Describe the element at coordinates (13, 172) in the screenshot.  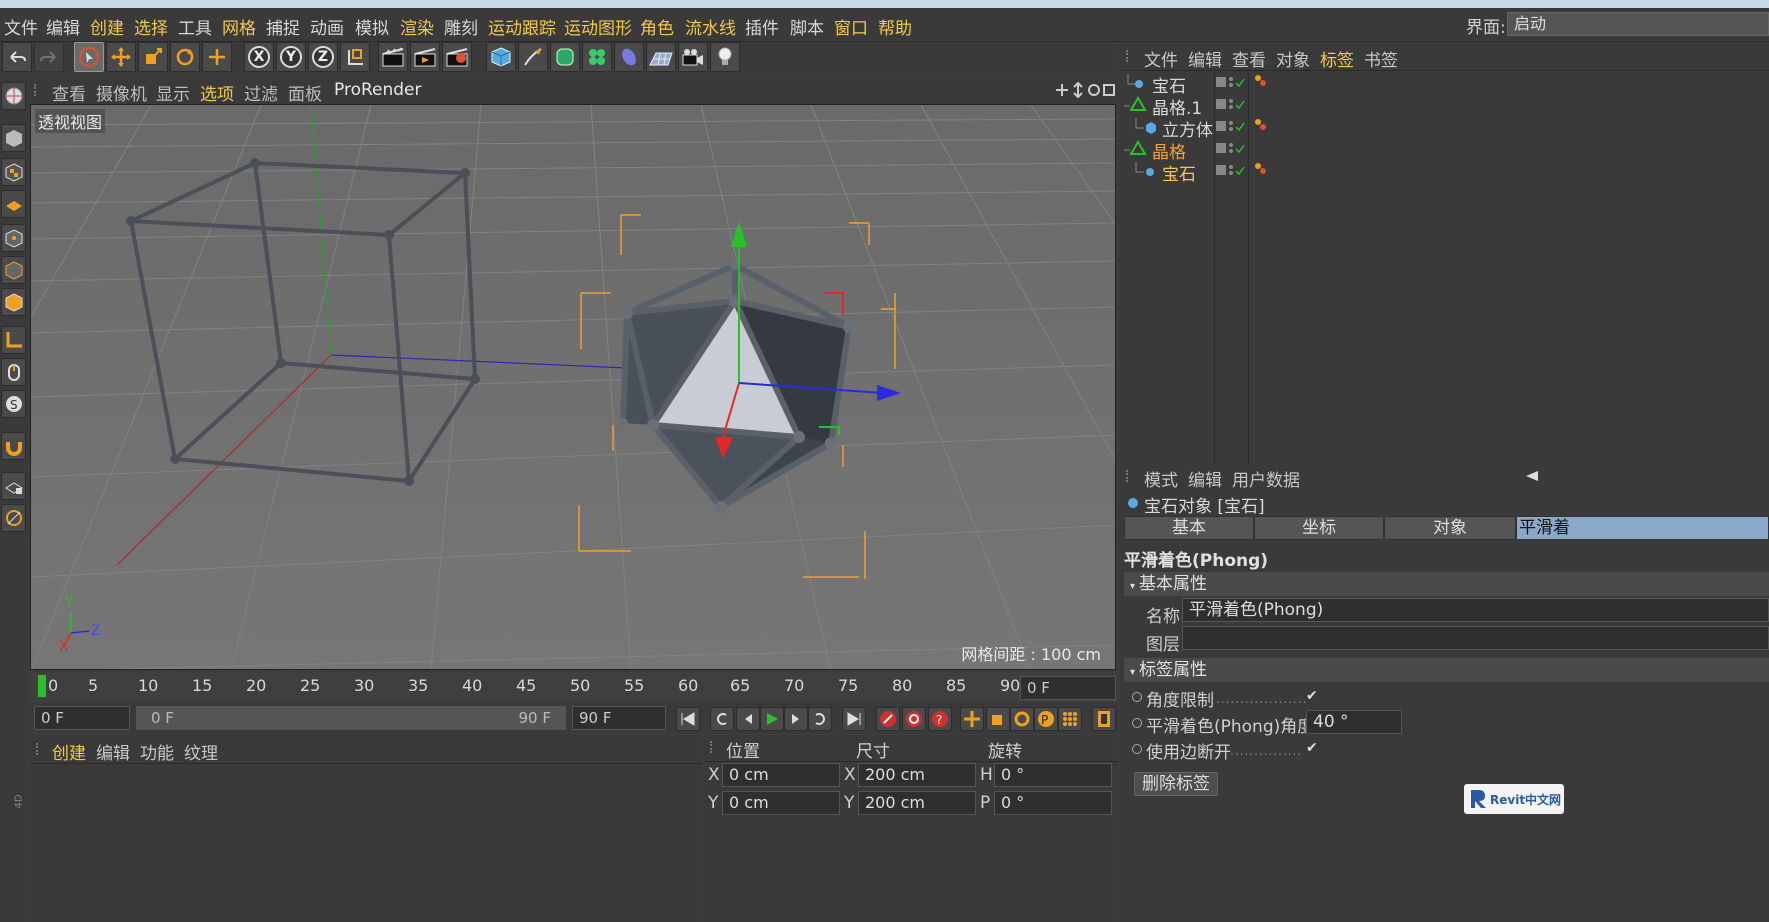
I see `texture-mode-button` at that location.